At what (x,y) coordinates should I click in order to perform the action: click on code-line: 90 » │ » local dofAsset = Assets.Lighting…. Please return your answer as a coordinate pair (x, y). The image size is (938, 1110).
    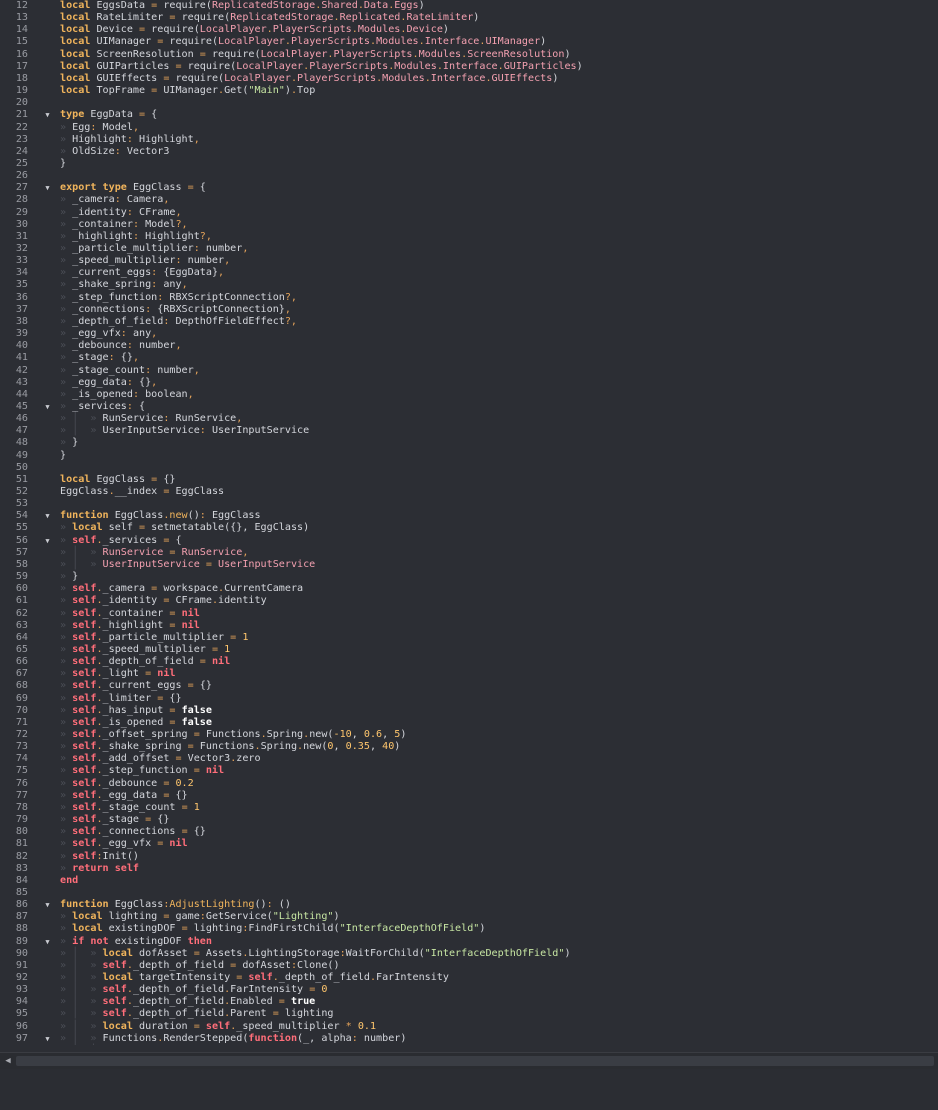
    Looking at the image, I should click on (469, 954).